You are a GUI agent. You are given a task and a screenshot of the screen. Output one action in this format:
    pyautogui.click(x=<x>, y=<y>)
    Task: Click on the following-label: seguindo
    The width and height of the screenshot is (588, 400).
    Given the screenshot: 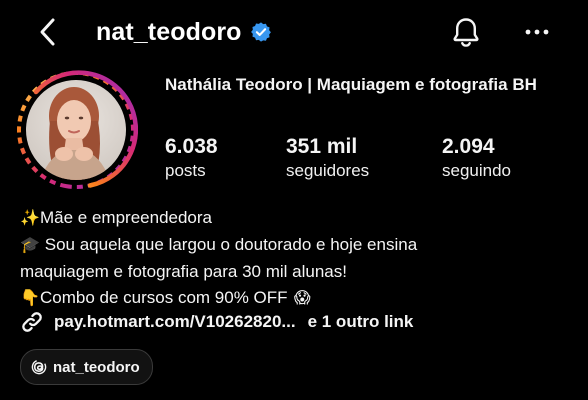 What is the action you would take?
    pyautogui.click(x=477, y=170)
    